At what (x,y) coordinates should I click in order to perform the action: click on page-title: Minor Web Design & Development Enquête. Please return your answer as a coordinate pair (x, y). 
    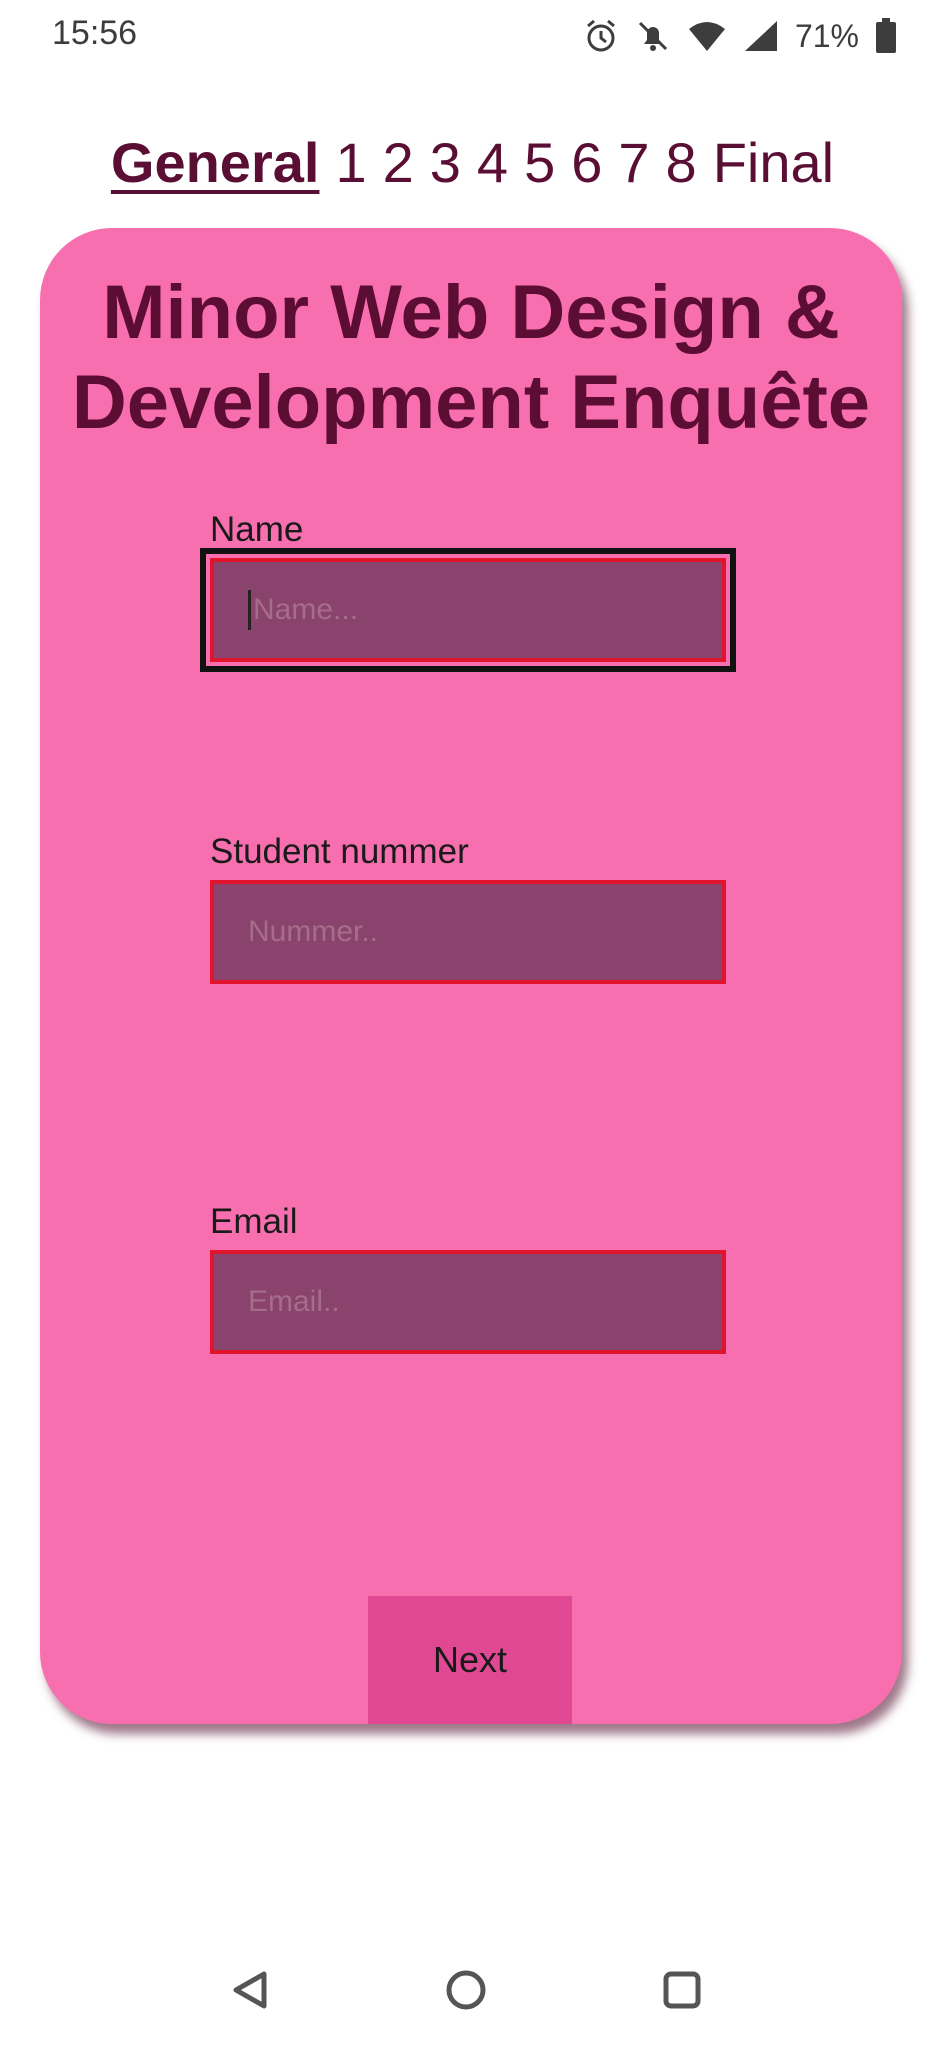
    Looking at the image, I should click on (471, 358).